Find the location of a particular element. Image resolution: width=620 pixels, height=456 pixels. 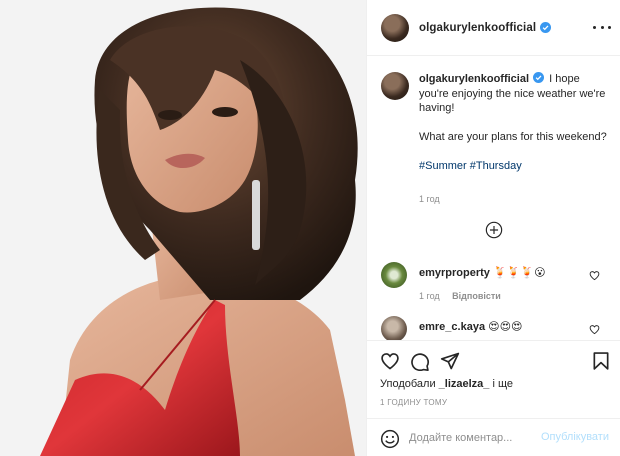

post-header: olgakurylenkoofficial is located at coordinates (493, 28).